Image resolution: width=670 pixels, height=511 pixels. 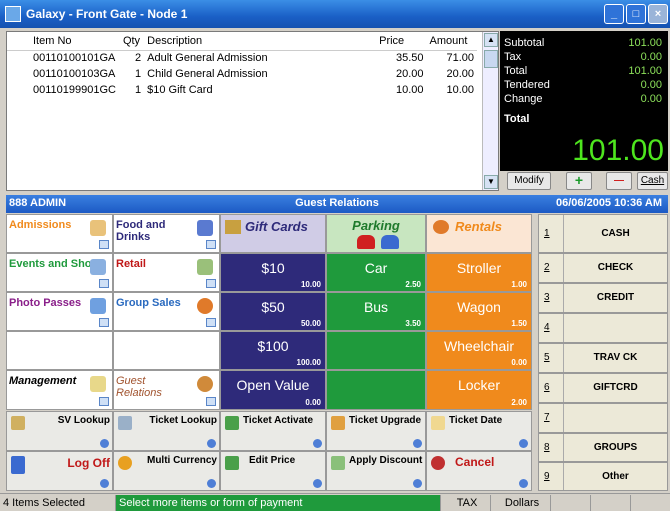 I want to click on scroll-thumb, so click(x=491, y=59).